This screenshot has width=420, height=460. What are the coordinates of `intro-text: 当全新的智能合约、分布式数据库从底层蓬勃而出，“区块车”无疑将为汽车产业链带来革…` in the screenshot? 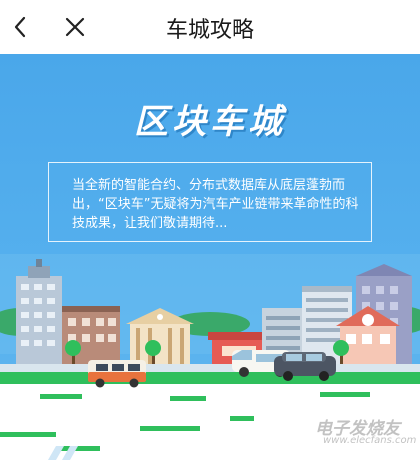 It's located at (215, 204).